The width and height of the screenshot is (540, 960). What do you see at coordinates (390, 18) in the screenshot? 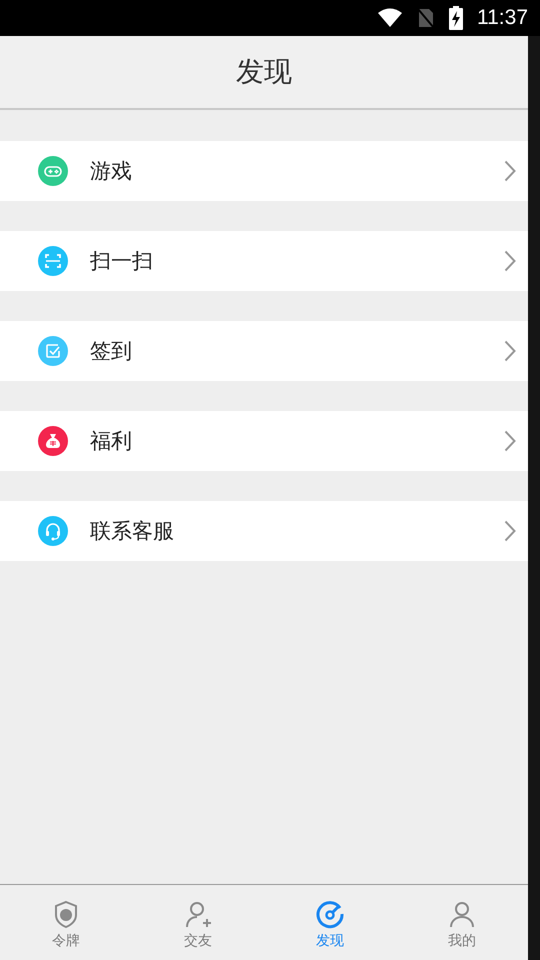
I see `wifi-icon` at bounding box center [390, 18].